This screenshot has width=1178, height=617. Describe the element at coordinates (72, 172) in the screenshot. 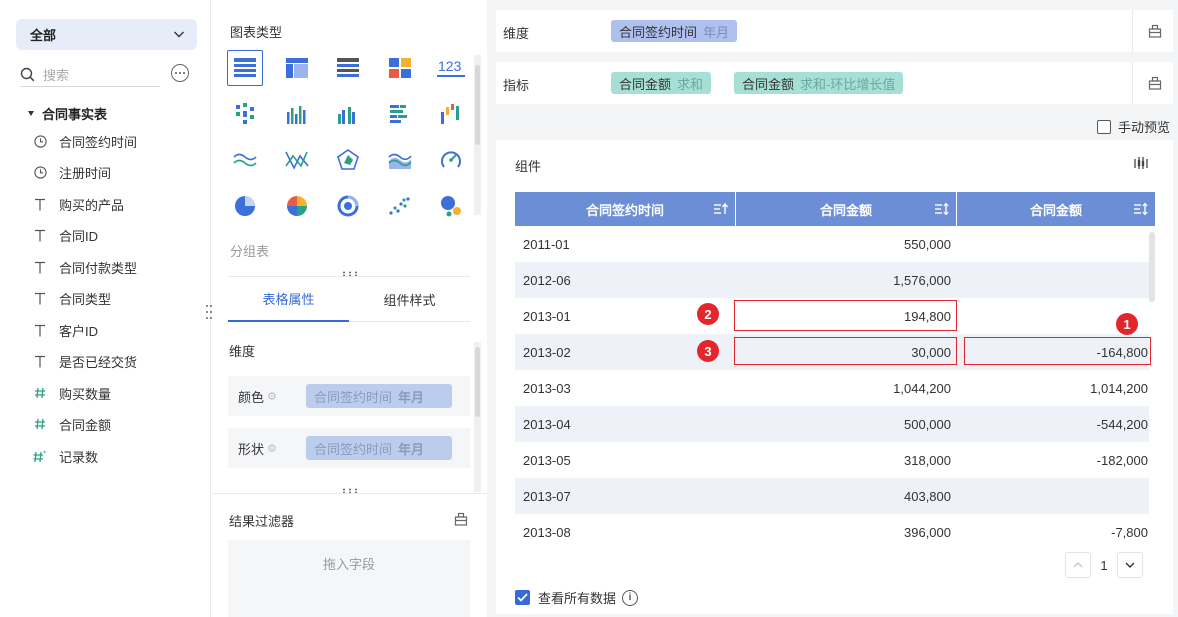

I see `field-item: 注册时间` at that location.